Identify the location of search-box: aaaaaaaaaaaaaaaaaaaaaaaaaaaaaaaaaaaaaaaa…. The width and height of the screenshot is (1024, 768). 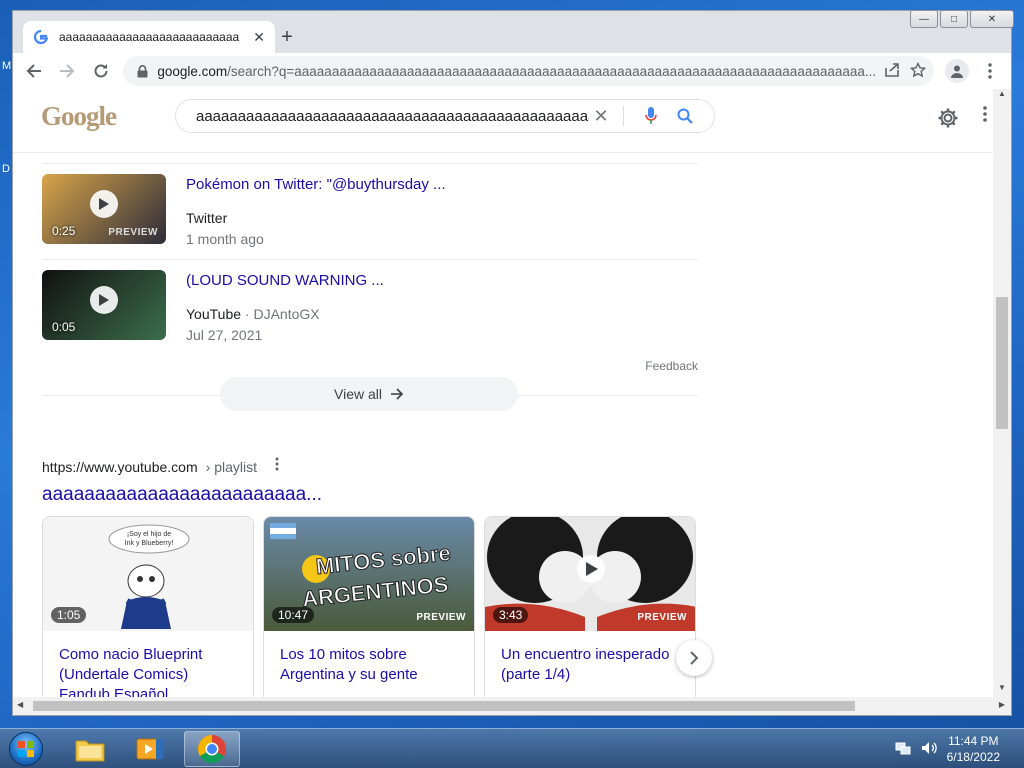
(445, 116).